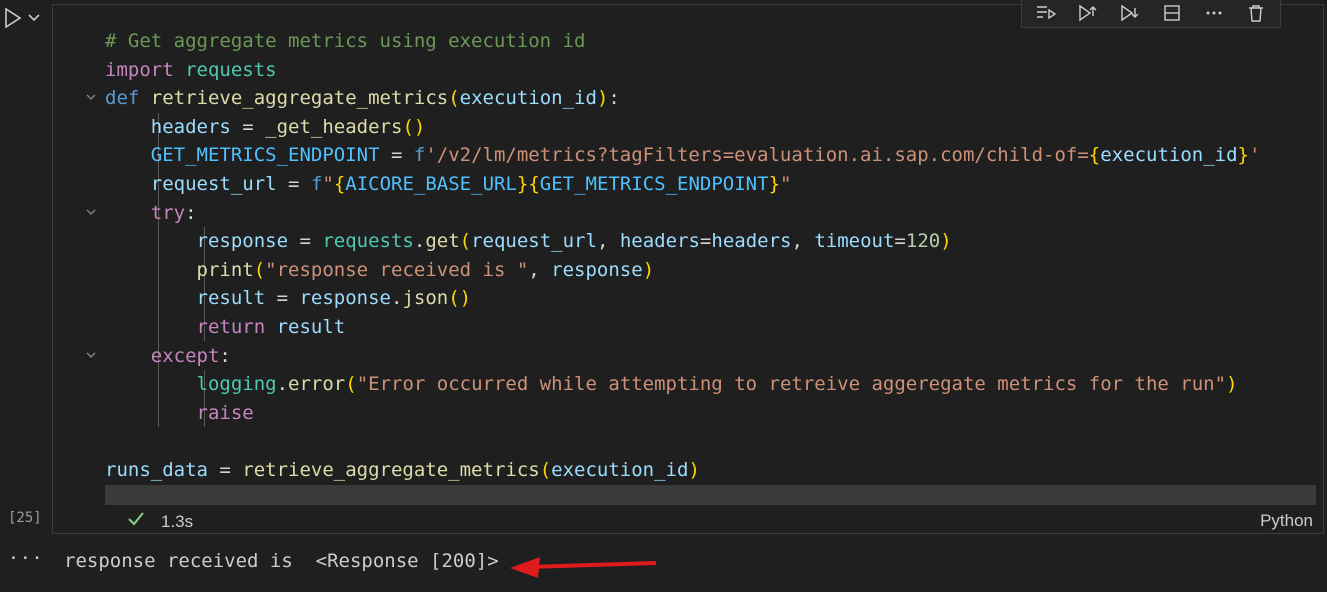 The width and height of the screenshot is (1327, 592). What do you see at coordinates (191, 69) in the screenshot?
I see `code-line-2: import requests` at bounding box center [191, 69].